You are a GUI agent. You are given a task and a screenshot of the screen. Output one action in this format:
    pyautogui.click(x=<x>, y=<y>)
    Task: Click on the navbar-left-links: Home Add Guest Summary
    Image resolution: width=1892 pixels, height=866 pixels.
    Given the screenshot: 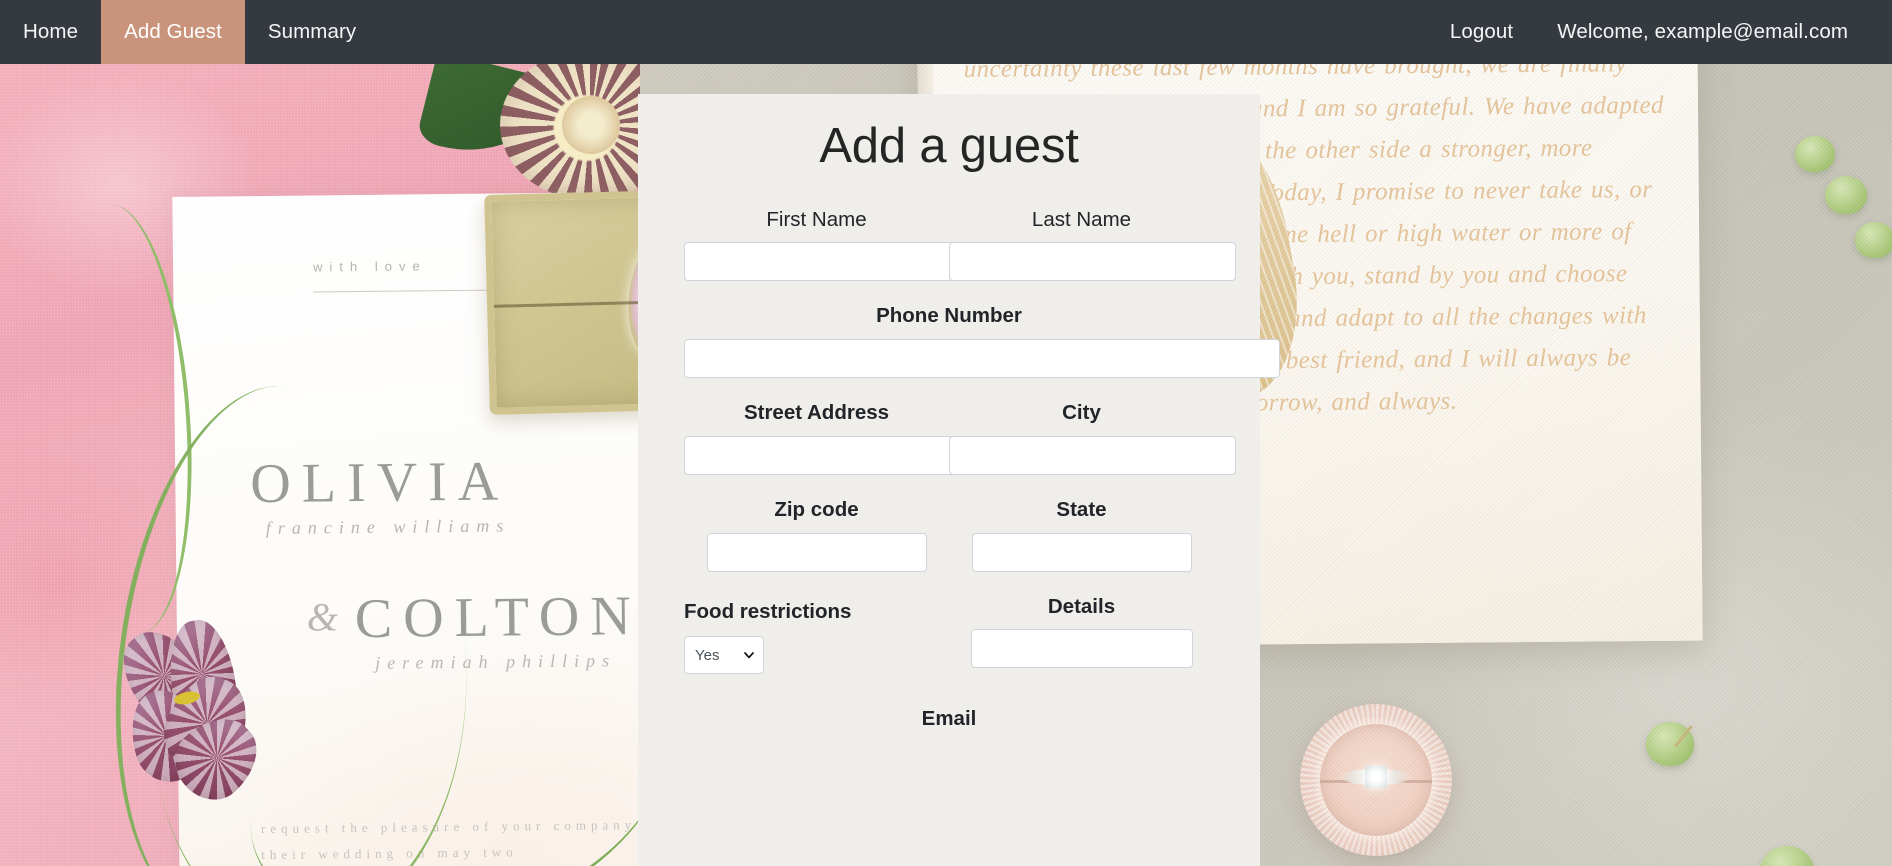 What is the action you would take?
    pyautogui.click(x=189, y=32)
    